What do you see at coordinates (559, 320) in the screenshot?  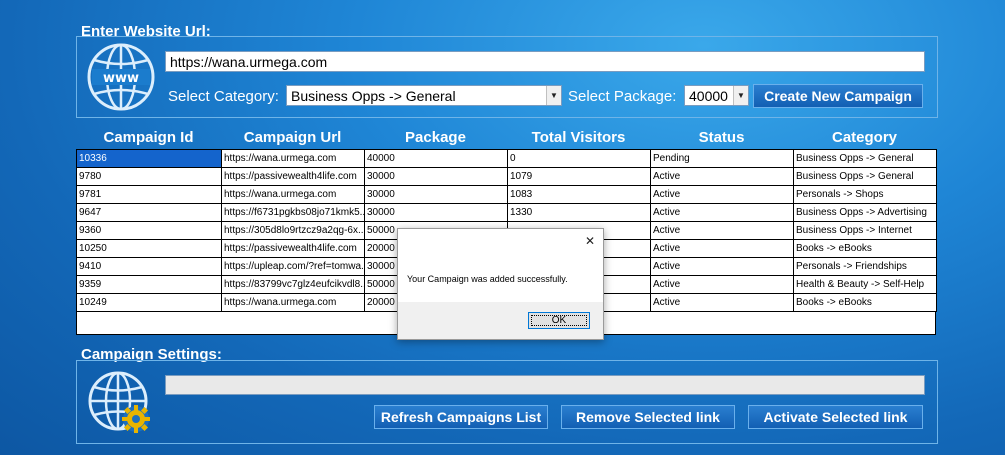 I see `ok-button: OK` at bounding box center [559, 320].